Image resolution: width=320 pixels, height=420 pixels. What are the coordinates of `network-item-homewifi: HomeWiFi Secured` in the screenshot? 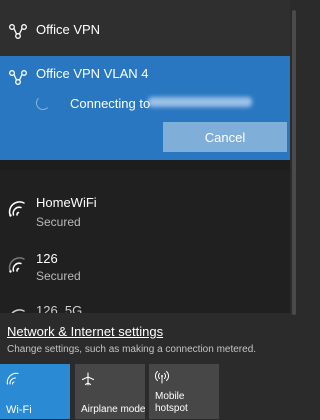 It's located at (145, 215).